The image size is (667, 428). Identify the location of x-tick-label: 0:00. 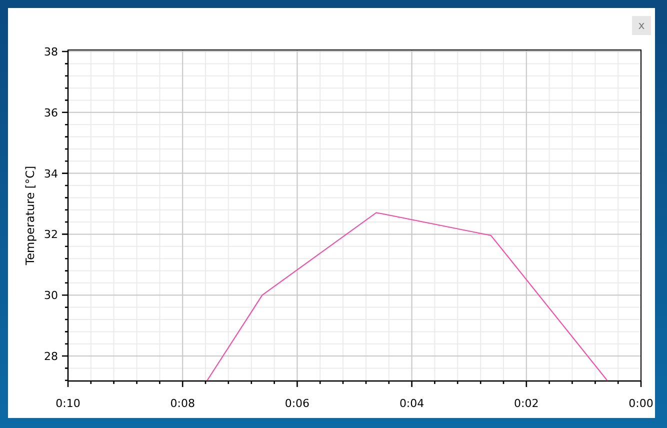
(641, 403).